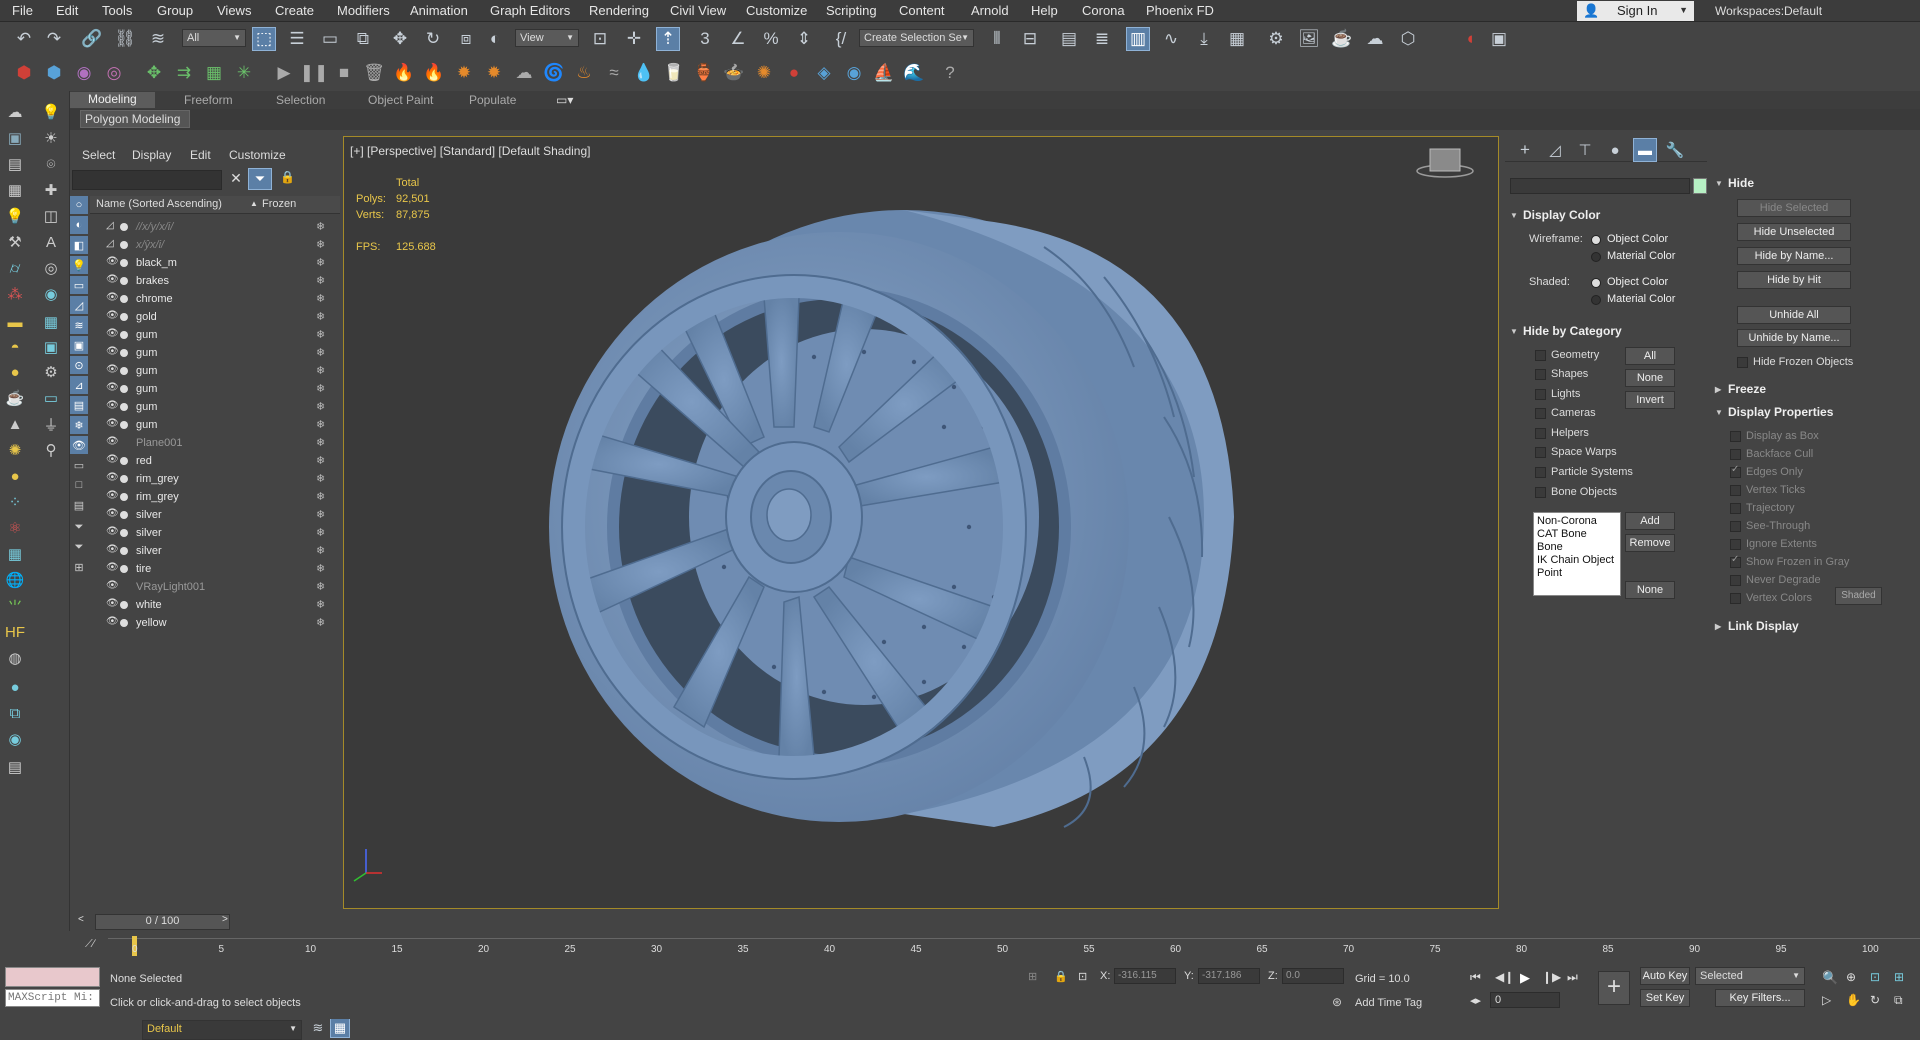  Describe the element at coordinates (67, 10) in the screenshot. I see `menu-edit: Edit` at that location.